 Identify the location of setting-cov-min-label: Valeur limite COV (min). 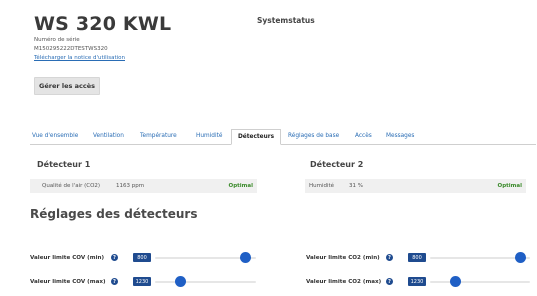
(67, 258).